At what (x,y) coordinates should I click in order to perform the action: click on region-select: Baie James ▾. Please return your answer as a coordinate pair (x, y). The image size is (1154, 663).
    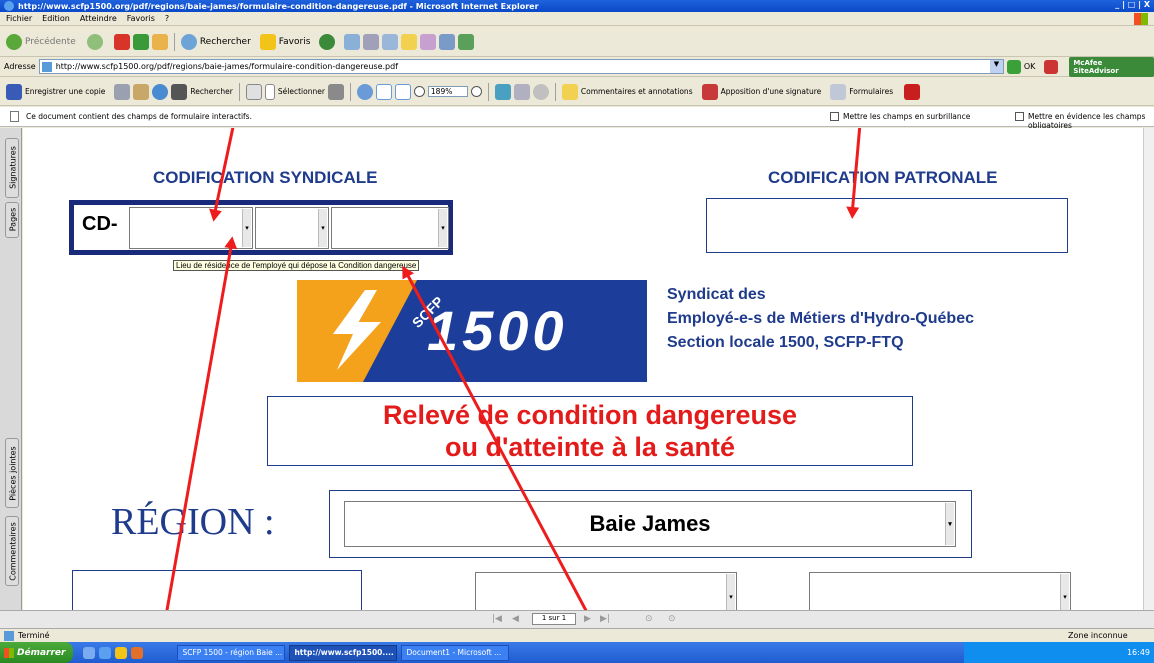
    Looking at the image, I should click on (650, 524).